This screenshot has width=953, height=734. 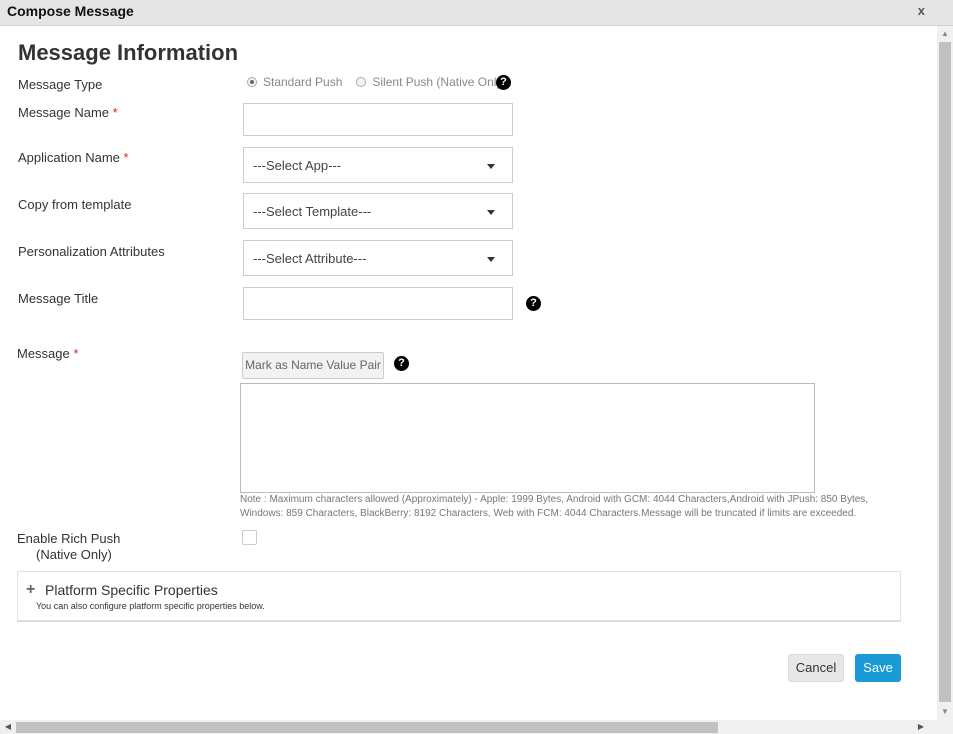 What do you see at coordinates (503, 82) in the screenshot?
I see `message-type-help-icon: ?` at bounding box center [503, 82].